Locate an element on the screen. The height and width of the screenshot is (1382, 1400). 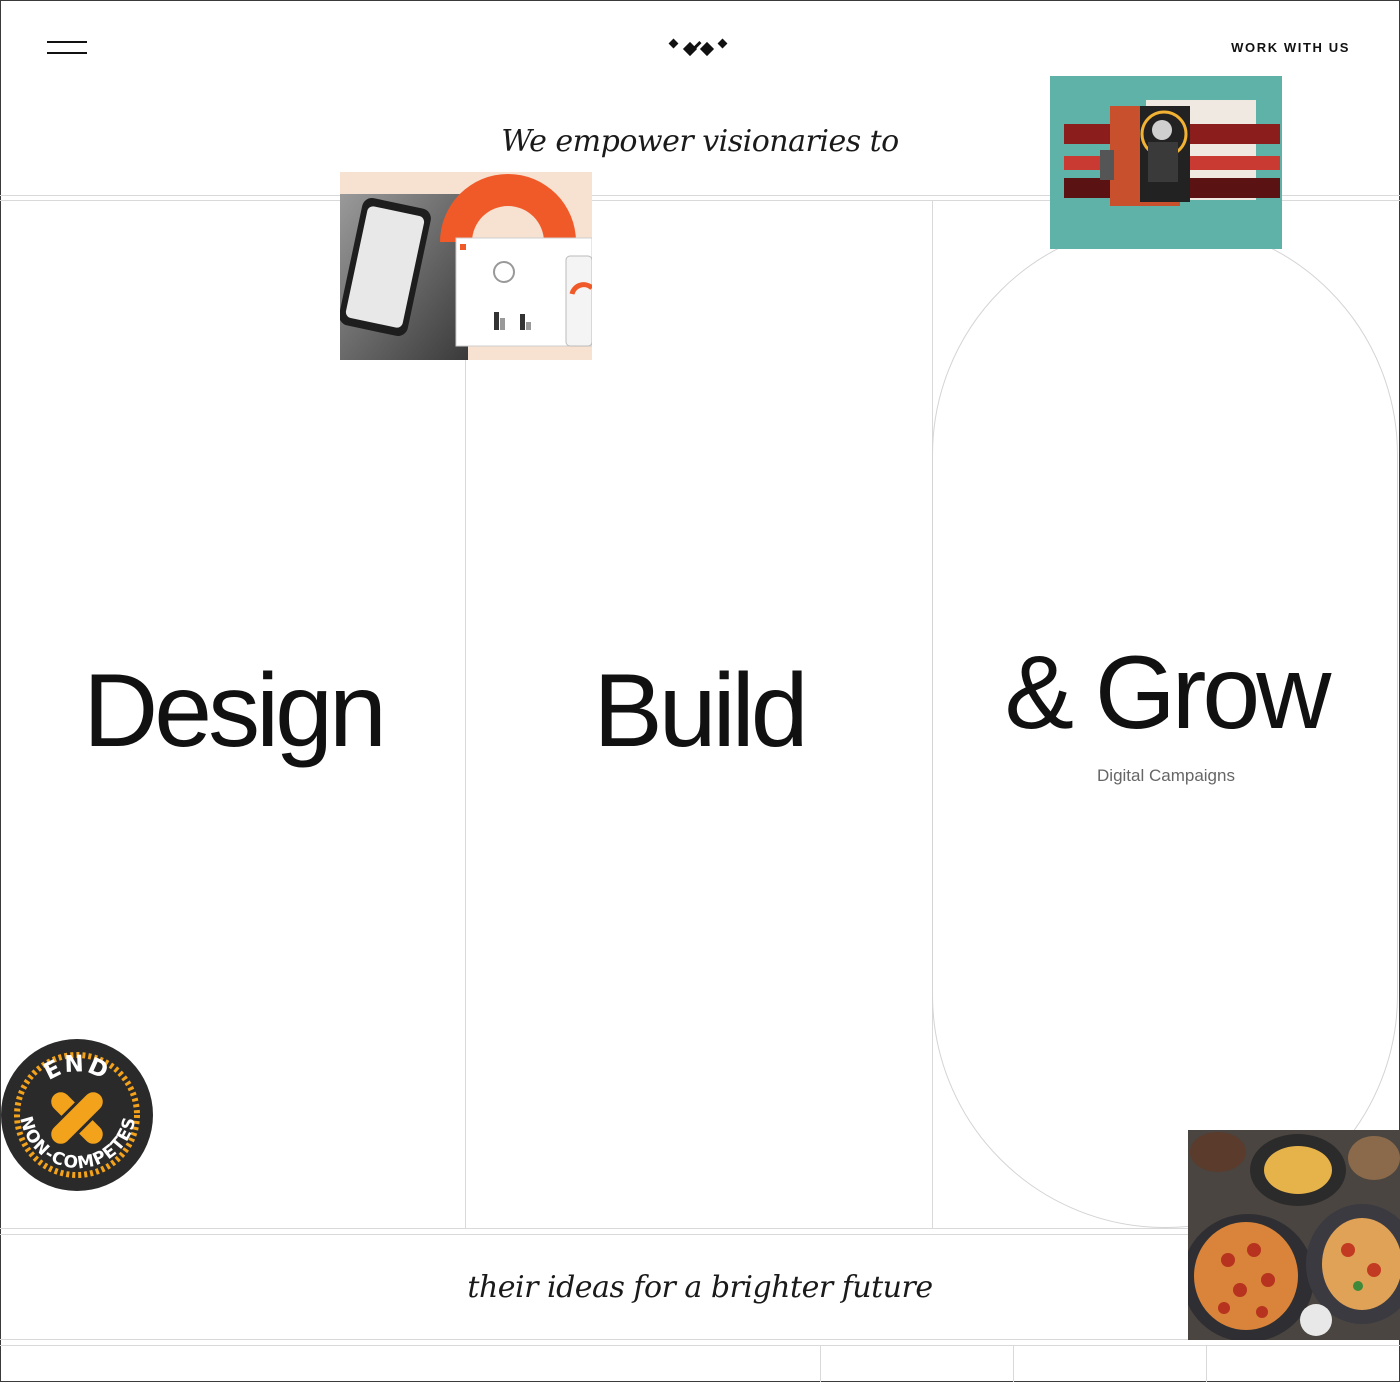
grow-subtitle: Digital Campaigns is located at coordinates (1166, 775).